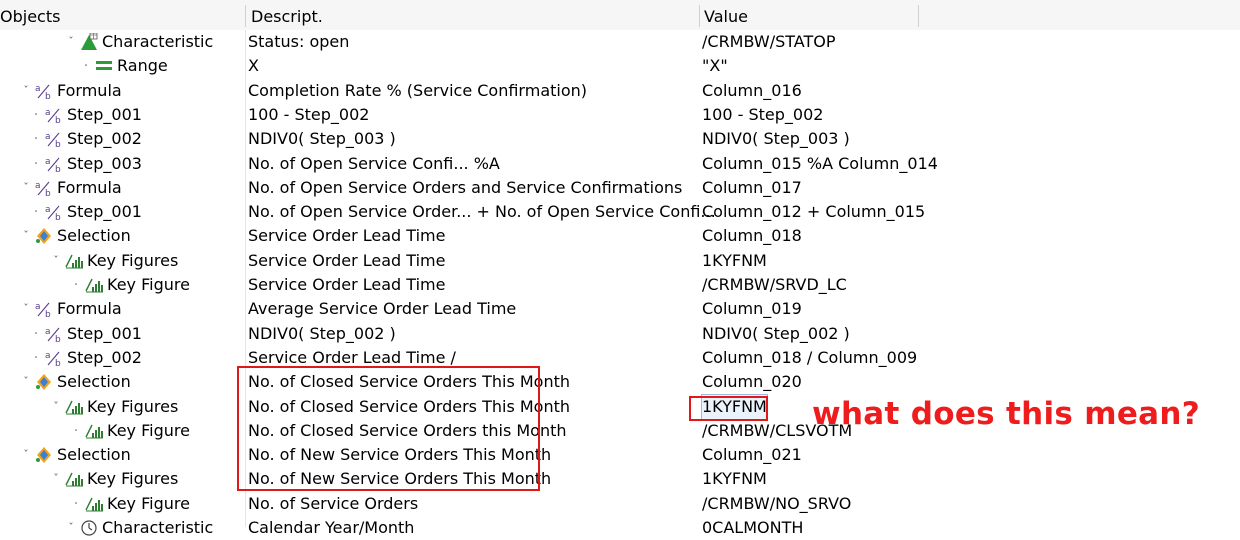 This screenshot has width=1240, height=540. Describe the element at coordinates (86, 164) in the screenshot. I see `tree-node: · a b Step_003` at that location.